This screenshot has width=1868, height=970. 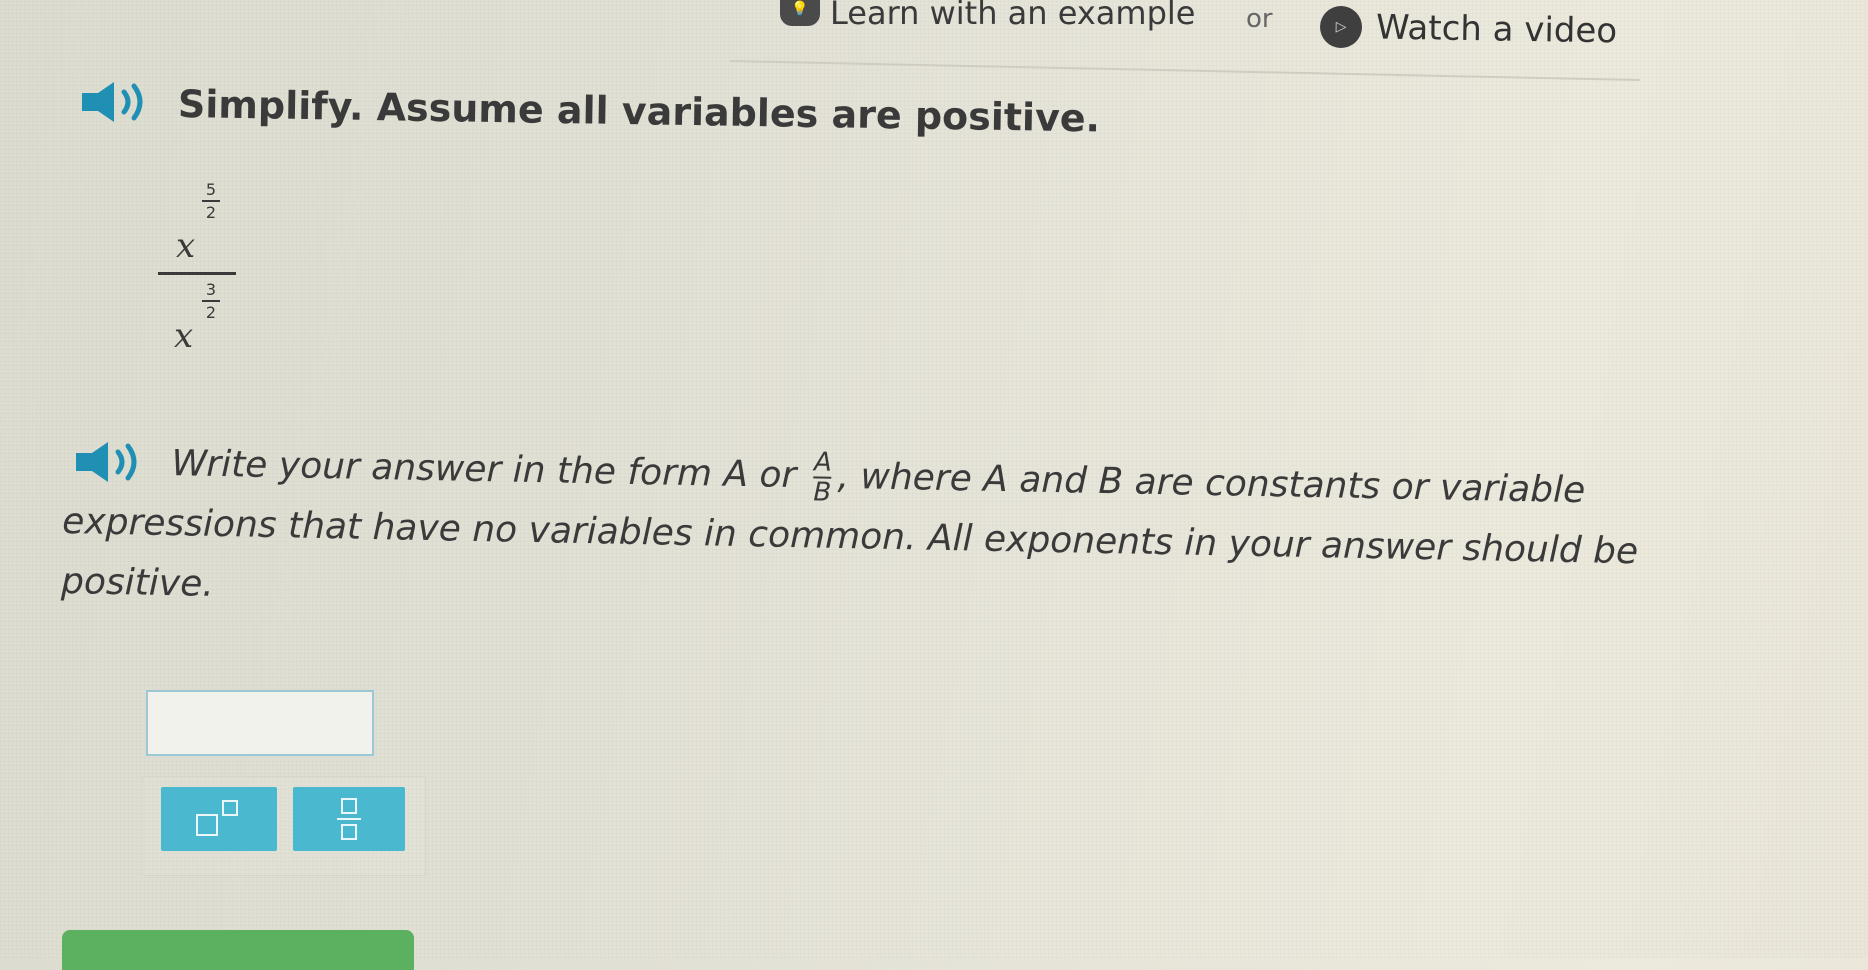 What do you see at coordinates (211, 212) in the screenshot?
I see `numerator-exp-den: 2` at bounding box center [211, 212].